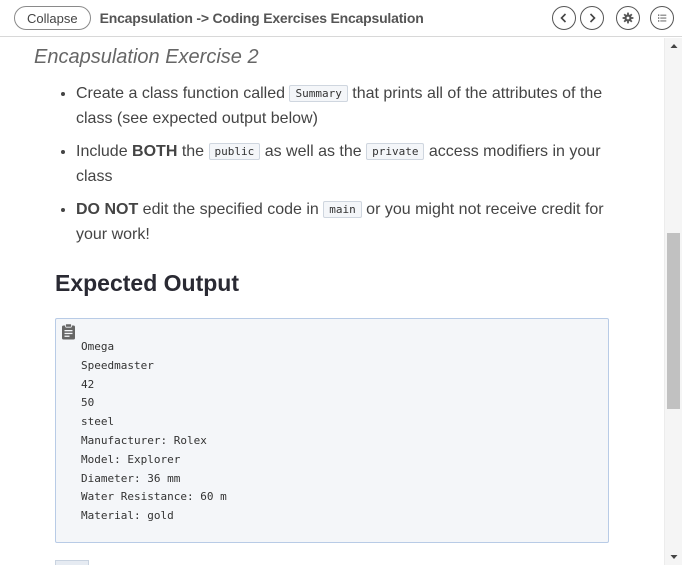  What do you see at coordinates (674, 46) in the screenshot?
I see `scroll-up-icon` at bounding box center [674, 46].